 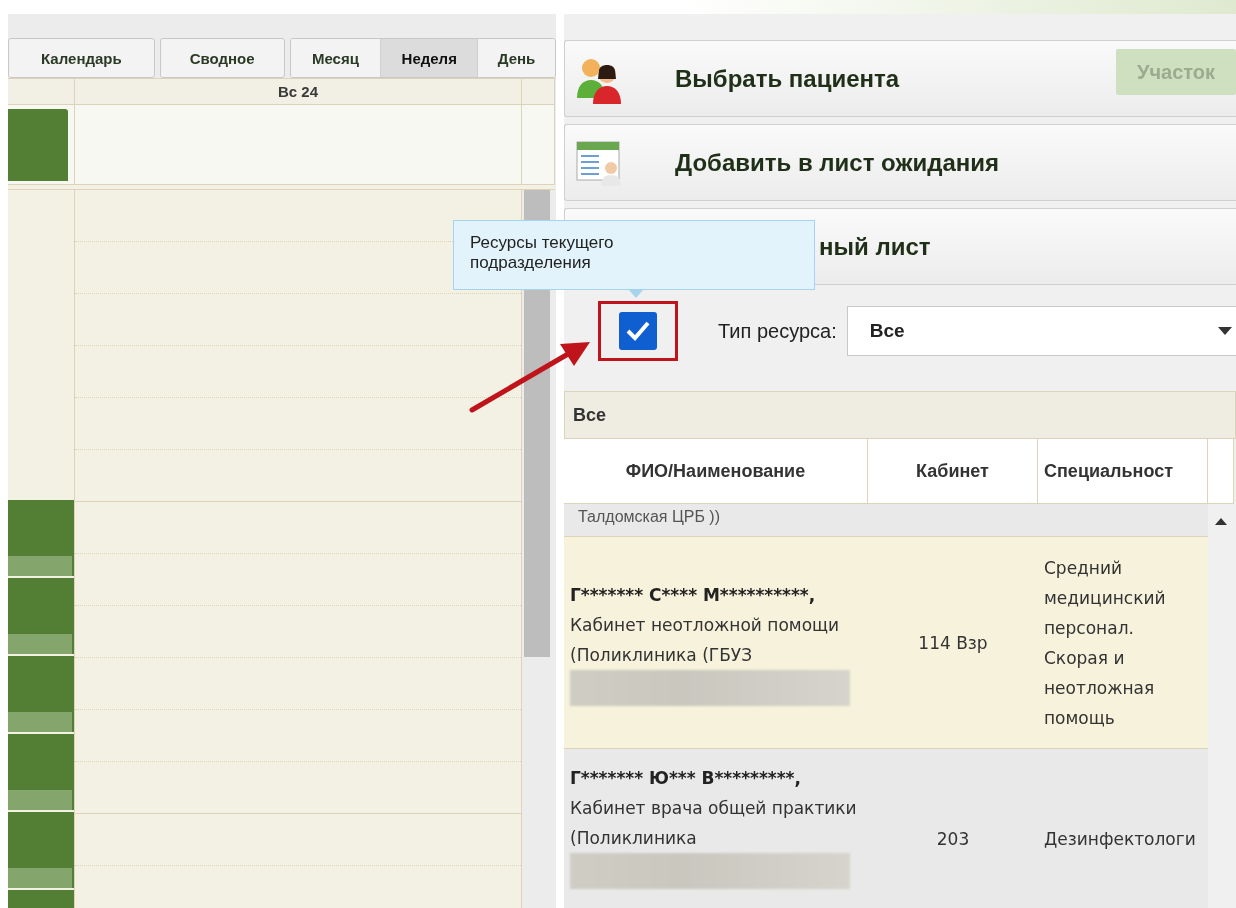 What do you see at coordinates (81, 58) in the screenshot?
I see `view-button: Календарь` at bounding box center [81, 58].